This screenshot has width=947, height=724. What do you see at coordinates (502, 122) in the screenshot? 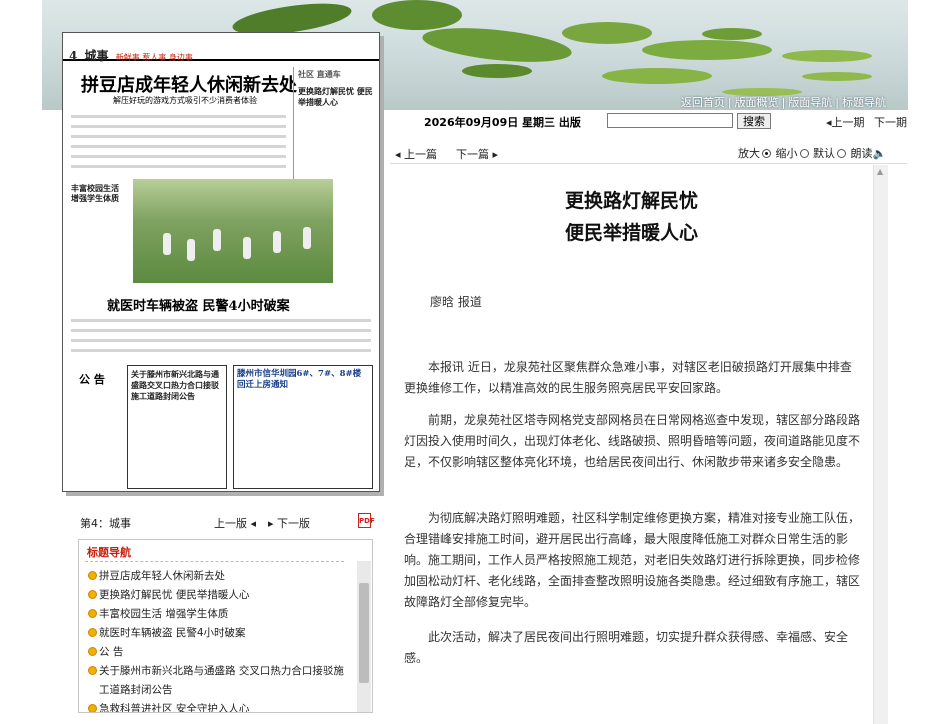
I see `issue-date: 2026年09月09日 星期三 出版` at bounding box center [502, 122].